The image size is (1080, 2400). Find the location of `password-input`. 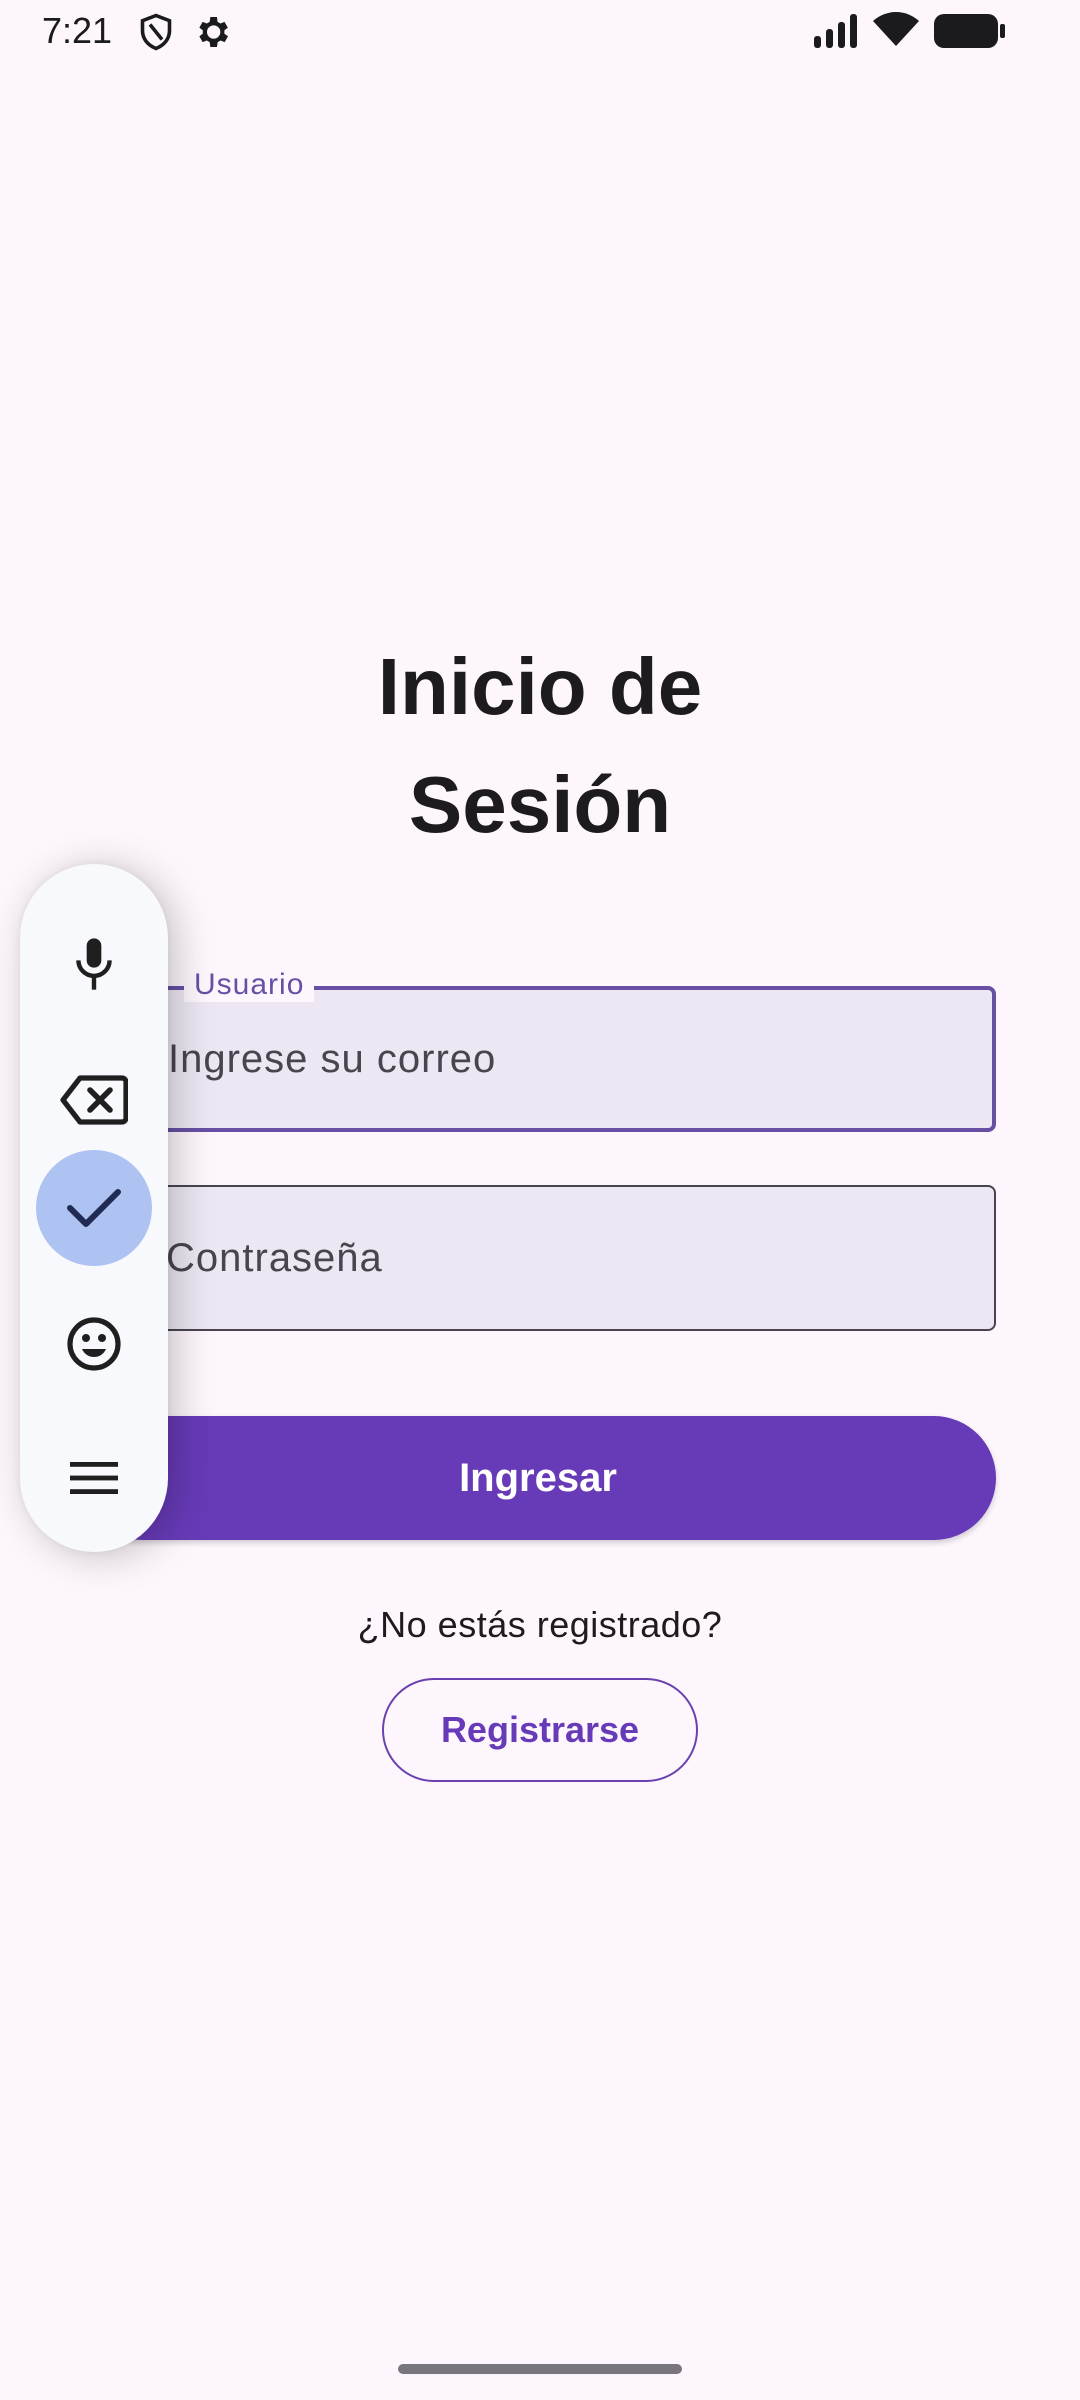

password-input is located at coordinates (538, 1258).